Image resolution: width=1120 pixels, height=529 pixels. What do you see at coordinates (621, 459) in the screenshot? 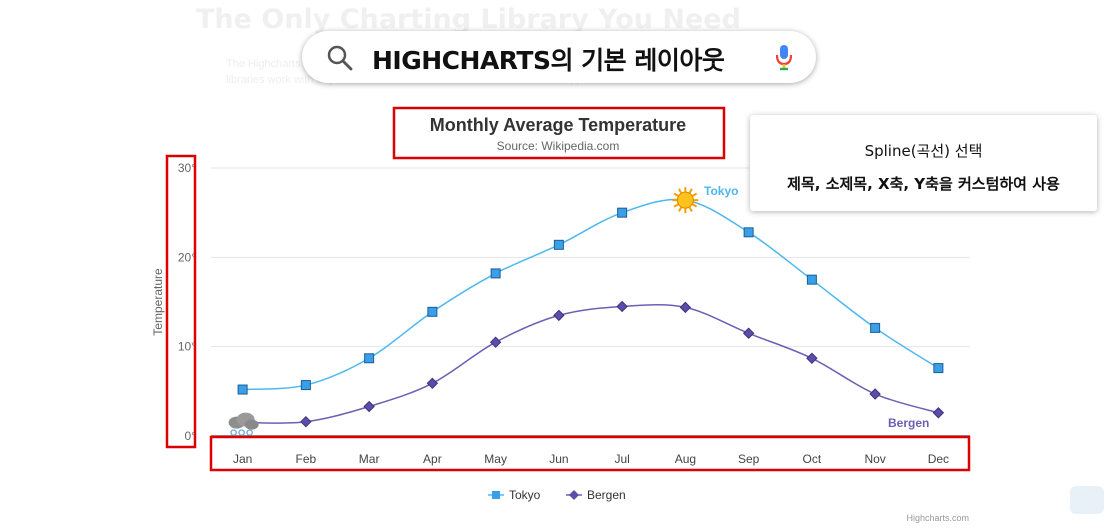
I see `x-tick-label-jul: Jul` at bounding box center [621, 459].